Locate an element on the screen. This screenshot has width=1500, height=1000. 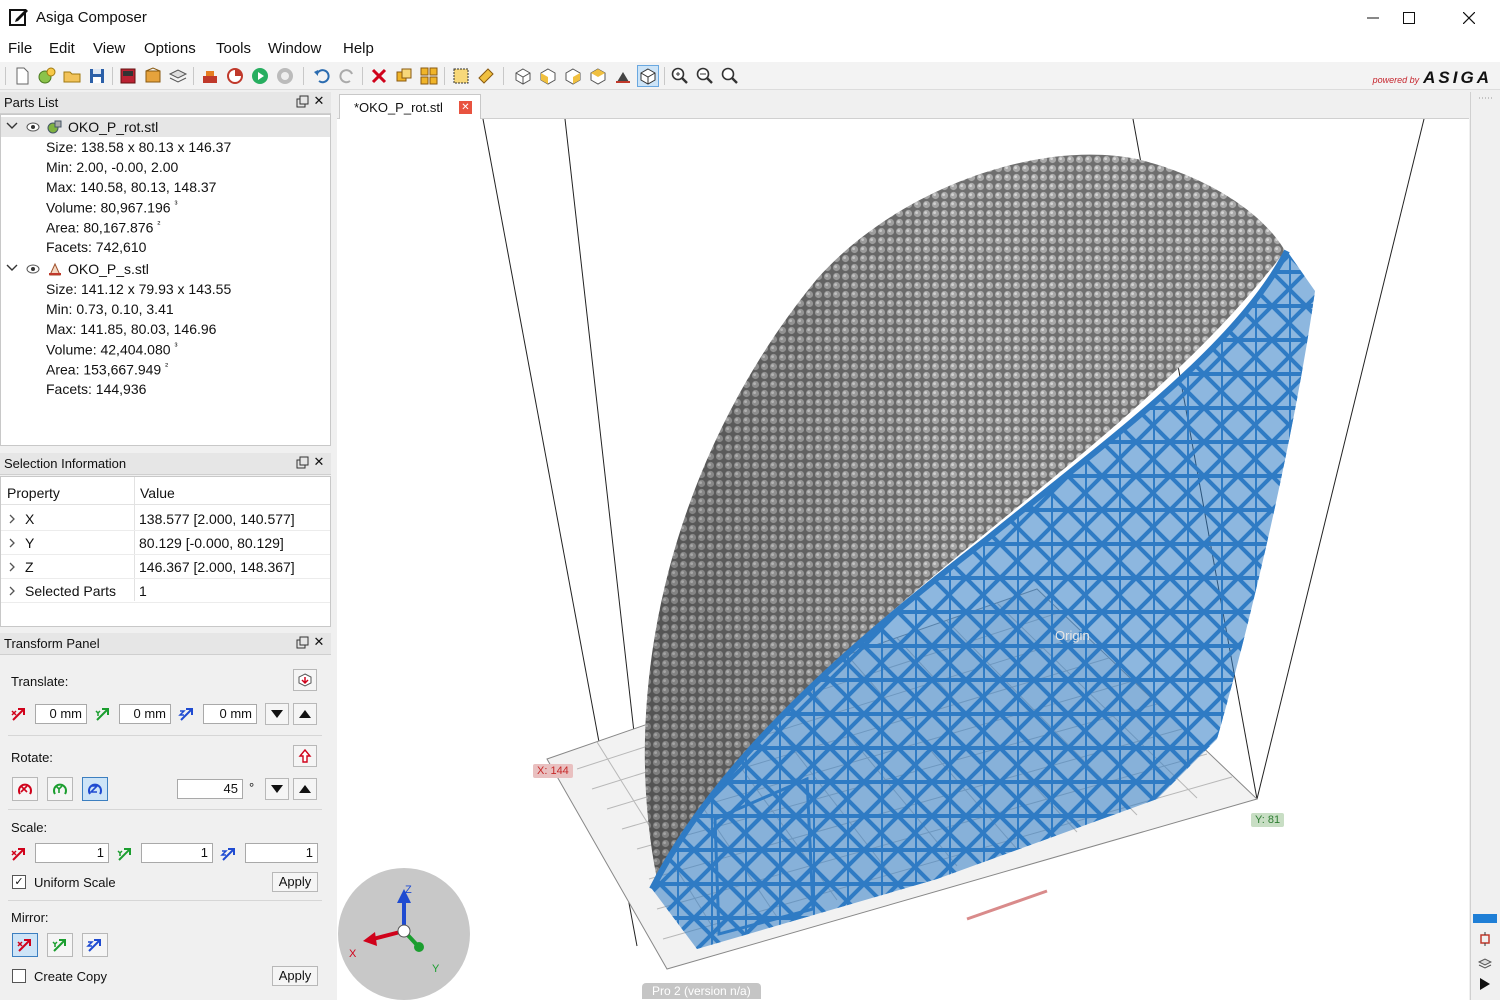
zoom-fit-button is located at coordinates (680, 76).